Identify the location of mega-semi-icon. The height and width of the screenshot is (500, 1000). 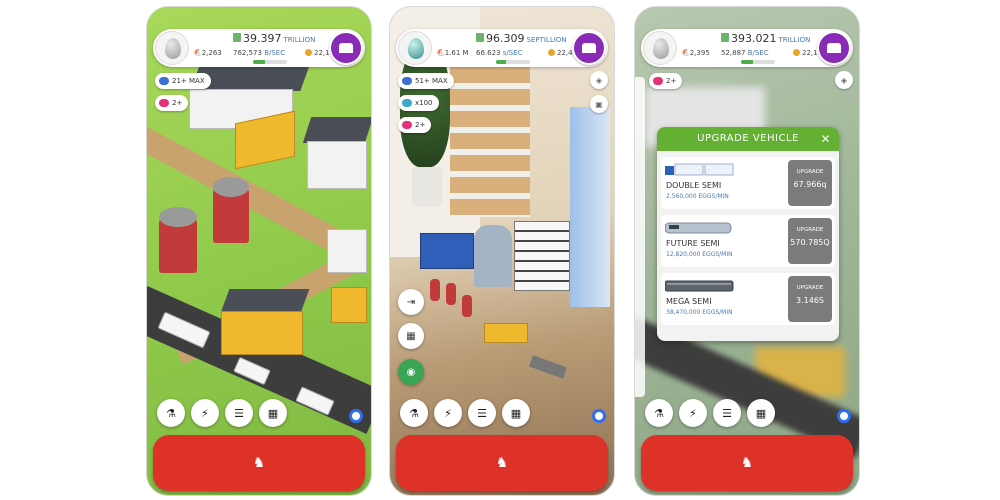
(699, 286).